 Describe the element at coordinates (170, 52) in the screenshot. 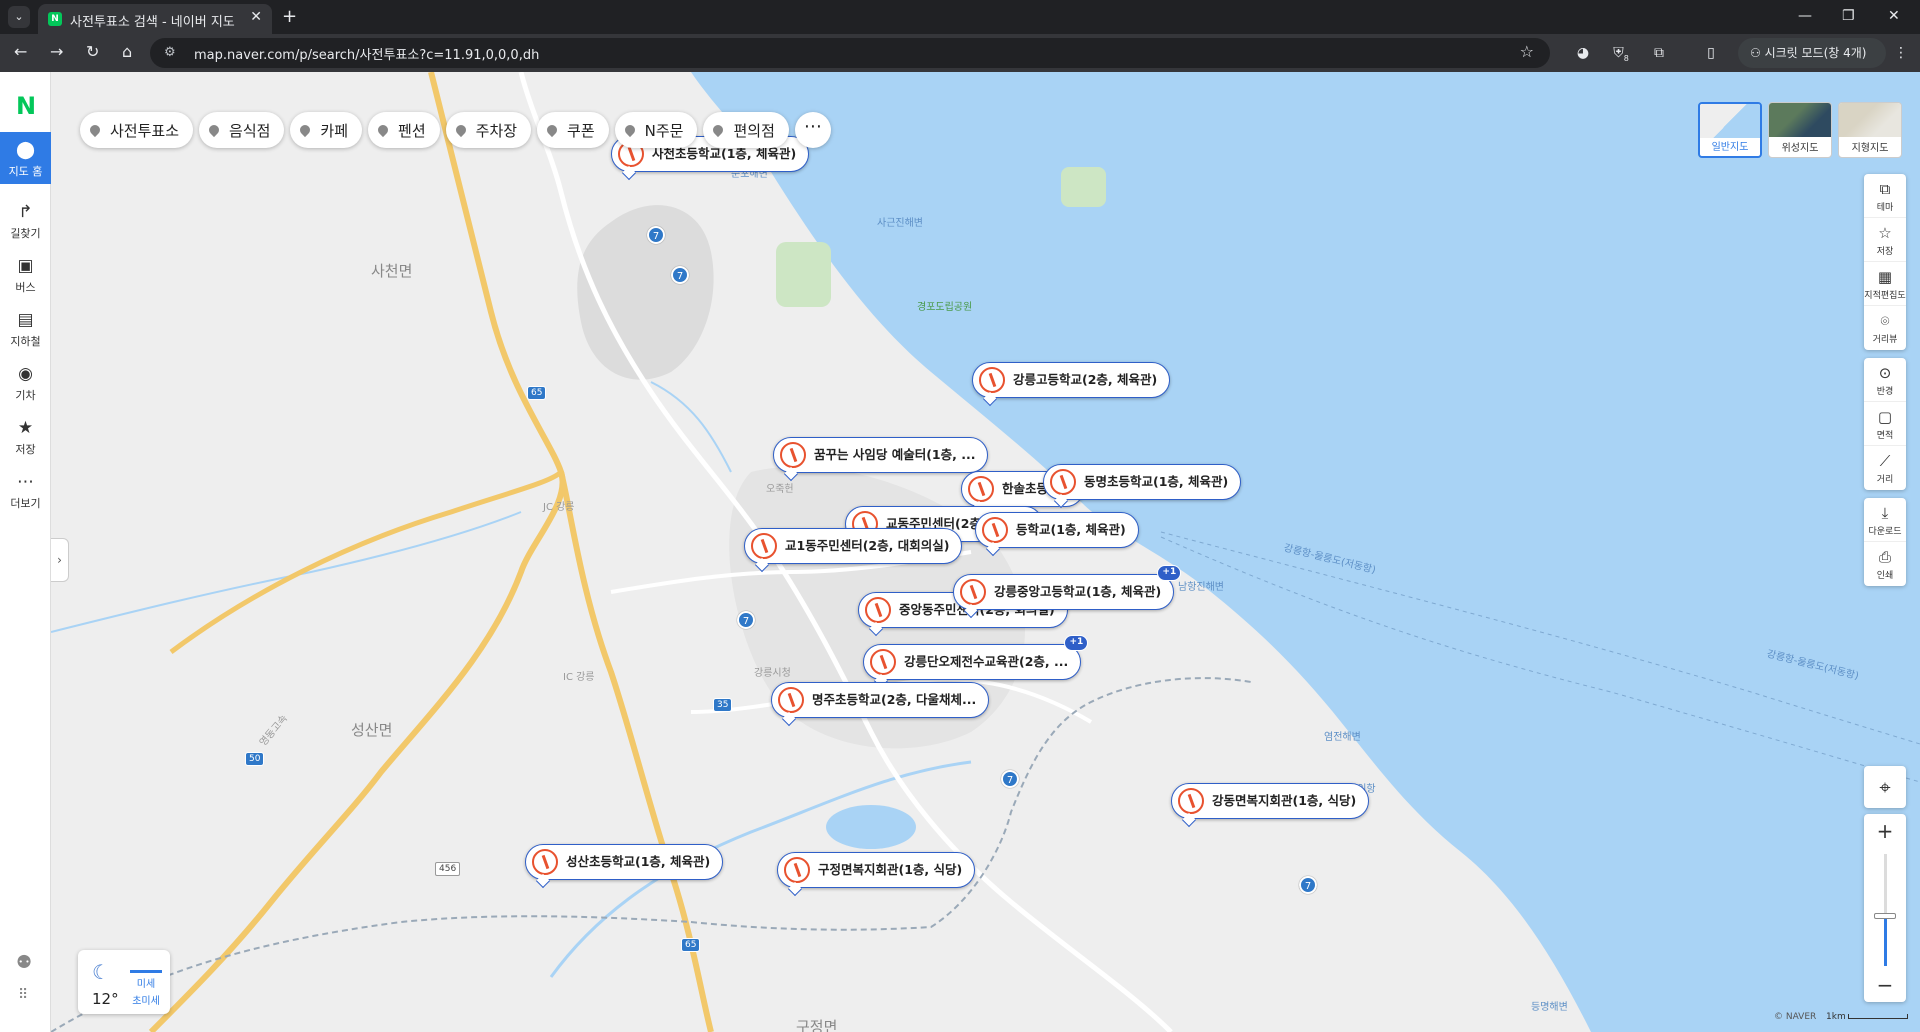

I see `site-info-icon: ⚙` at that location.